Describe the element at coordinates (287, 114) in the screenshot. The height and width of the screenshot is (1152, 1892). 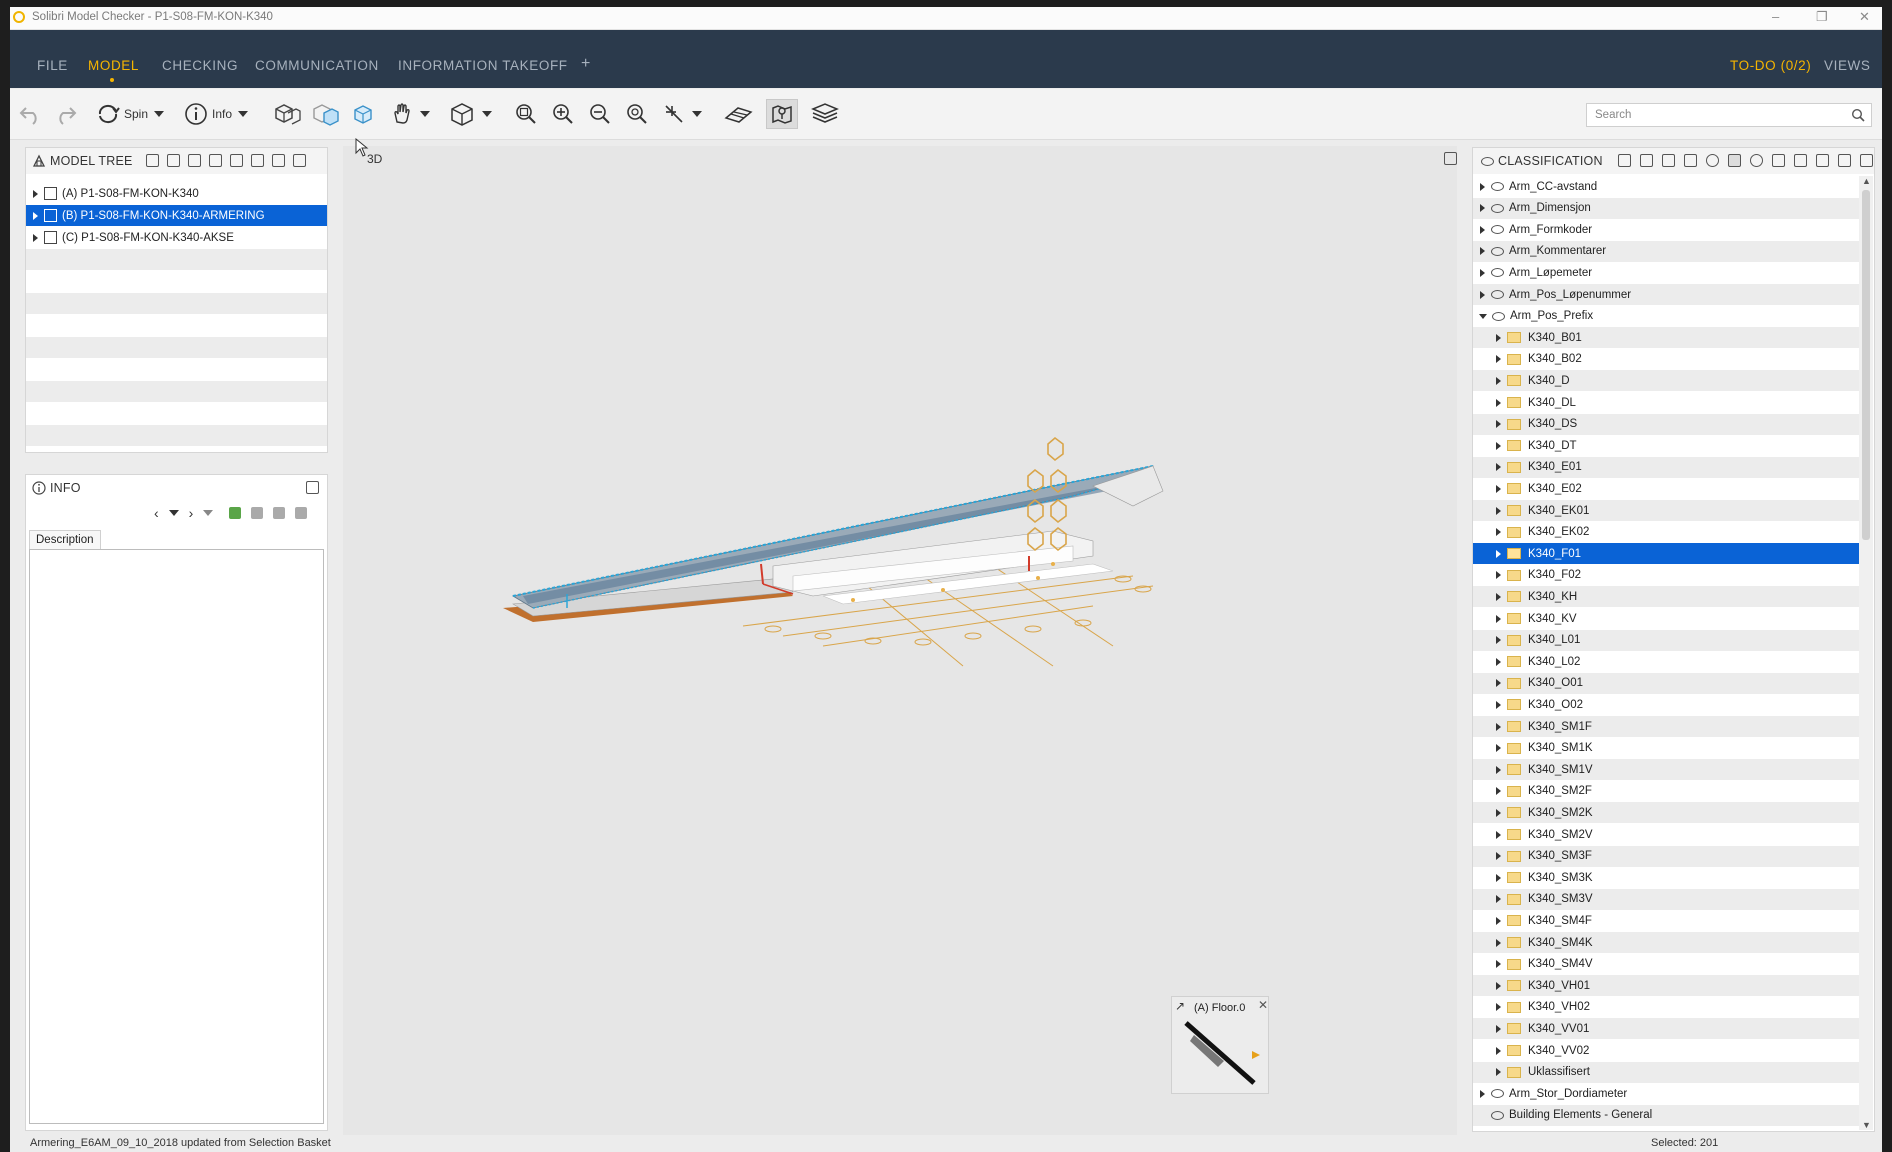
I see `show-all-icon` at that location.